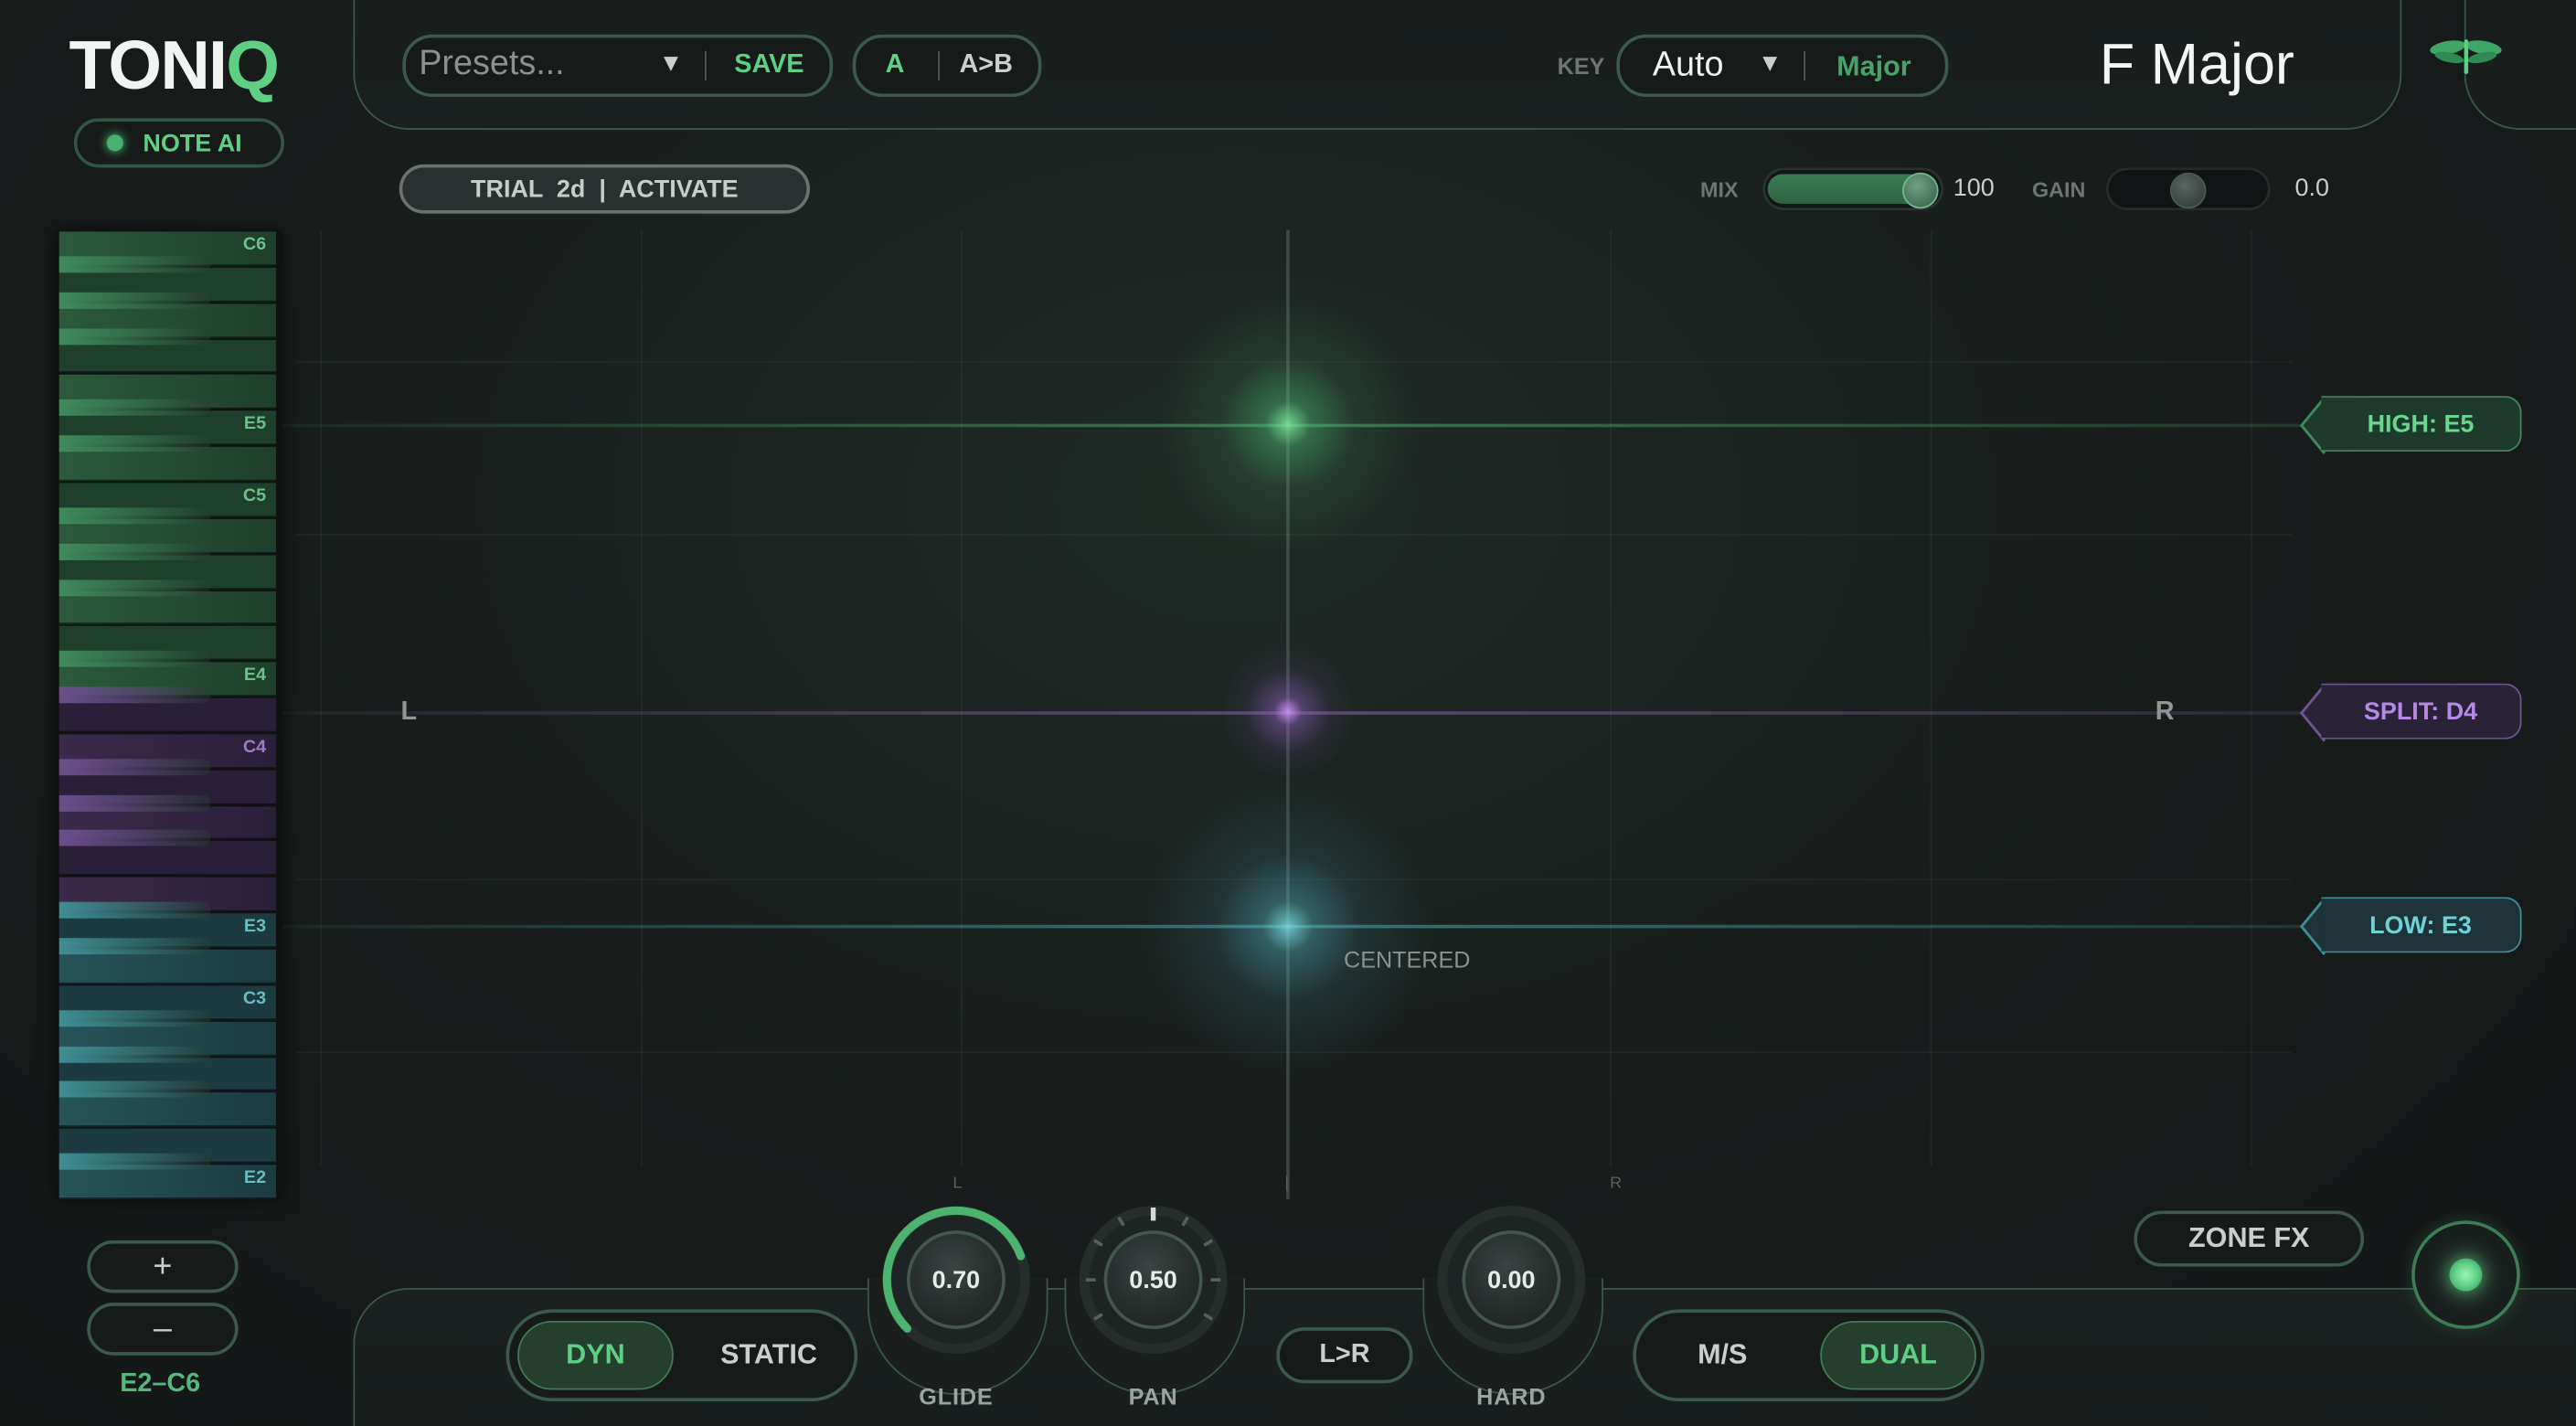 The width and height of the screenshot is (2576, 1426). Describe the element at coordinates (2465, 1275) in the screenshot. I see `power-button` at that location.